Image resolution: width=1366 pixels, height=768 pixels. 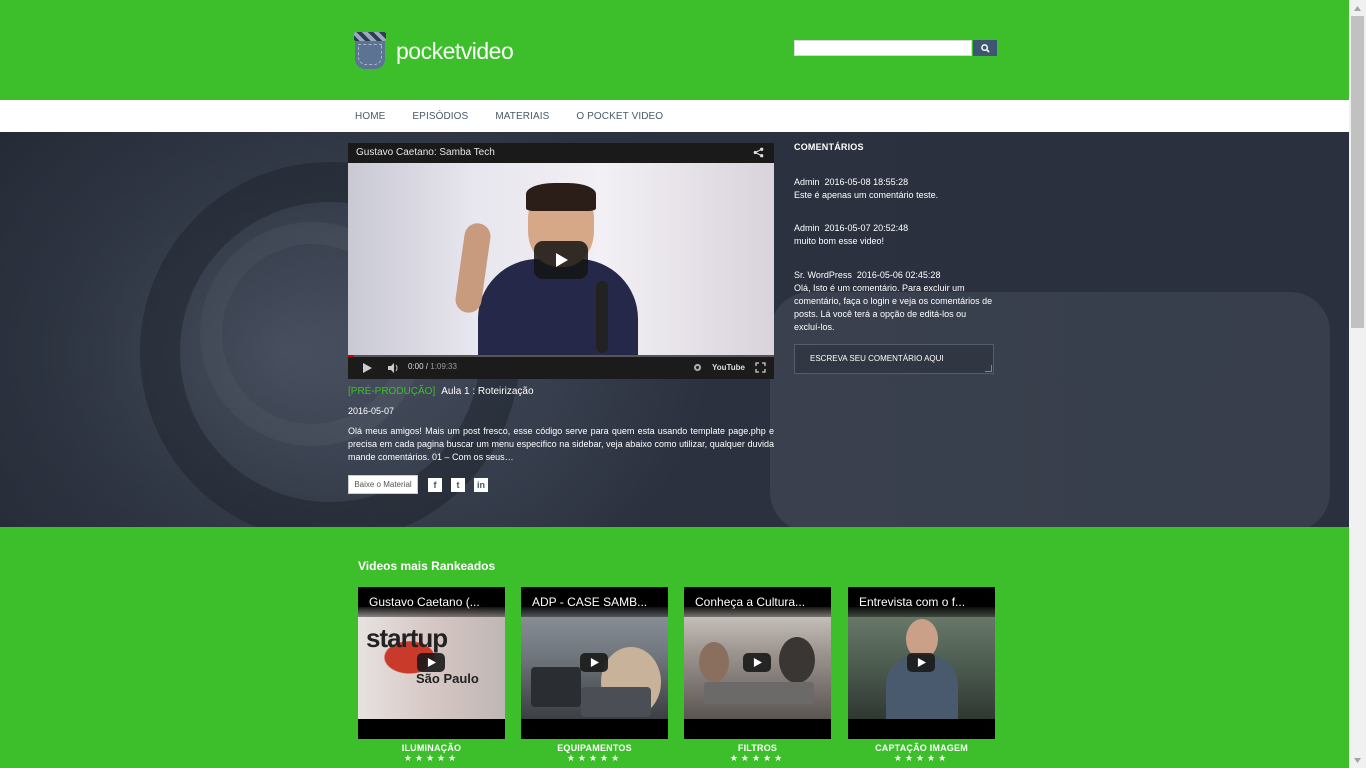 I want to click on download-material-button: Baixe o Material, so click(x=383, y=484).